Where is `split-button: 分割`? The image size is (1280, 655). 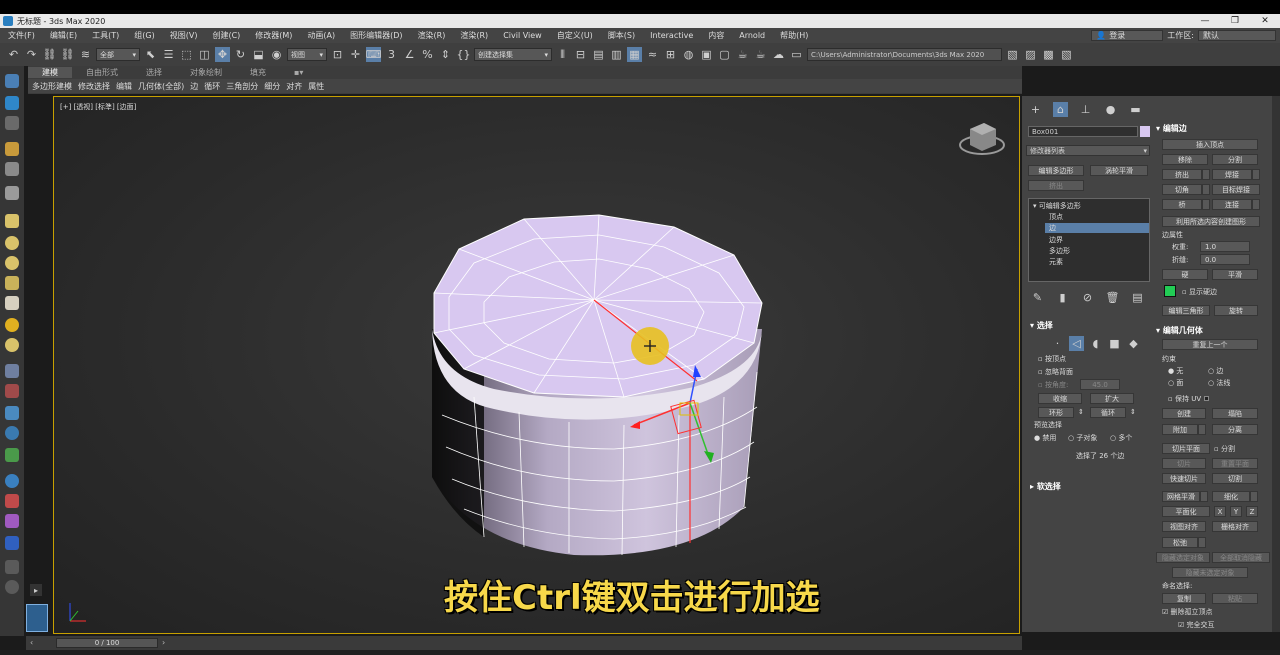 split-button: 分割 is located at coordinates (1235, 159).